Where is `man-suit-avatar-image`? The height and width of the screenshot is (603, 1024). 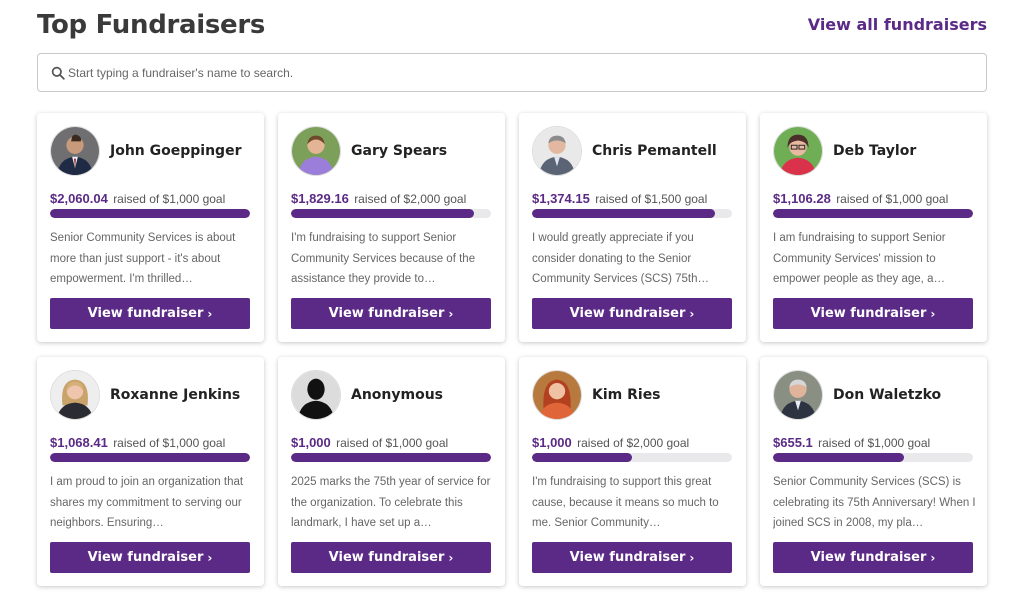
man-suit-avatar-image is located at coordinates (75, 151).